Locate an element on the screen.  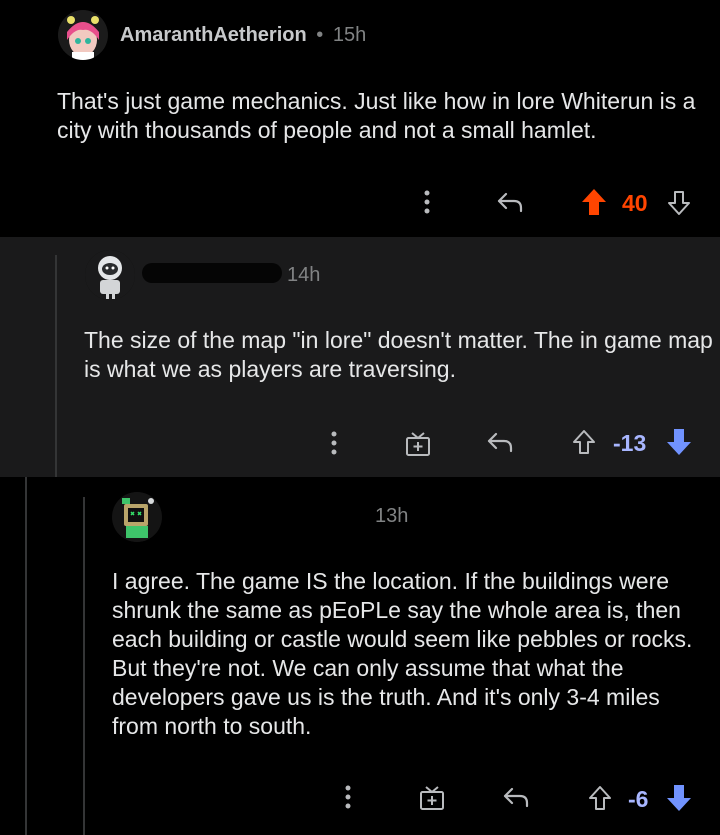
comment-meta: 14h is located at coordinates (303, 275).